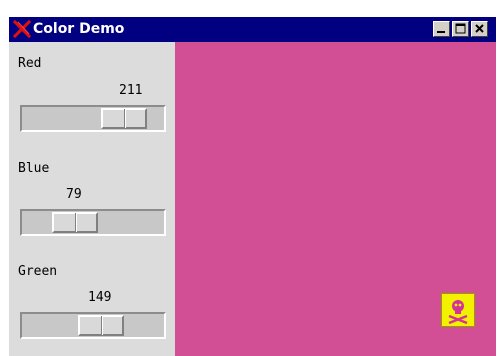 The height and width of the screenshot is (356, 497). What do you see at coordinates (441, 29) in the screenshot?
I see `minimize-button` at bounding box center [441, 29].